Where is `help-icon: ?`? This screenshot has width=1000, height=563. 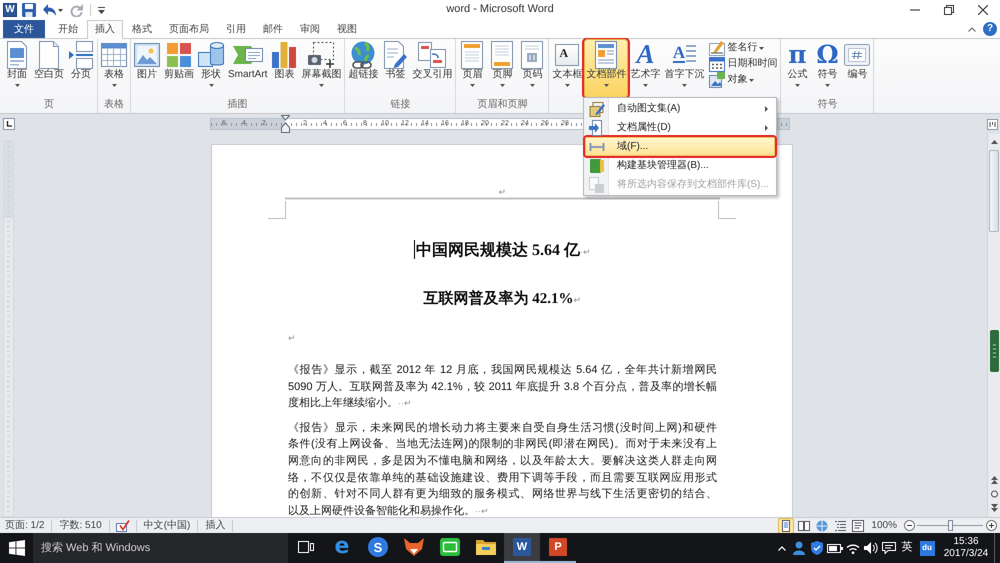
help-icon: ? is located at coordinates (990, 29).